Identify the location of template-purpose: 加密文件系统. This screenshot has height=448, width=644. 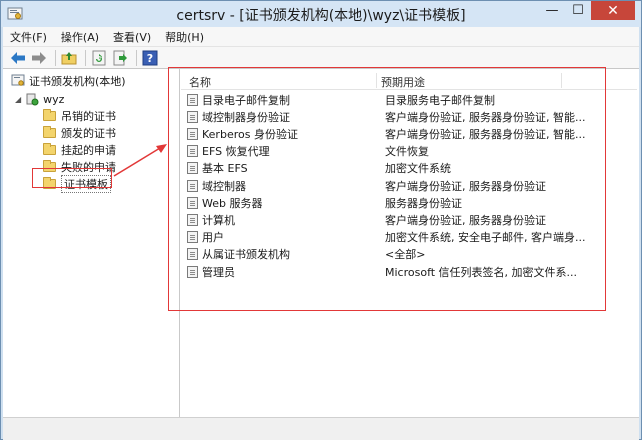
(418, 169).